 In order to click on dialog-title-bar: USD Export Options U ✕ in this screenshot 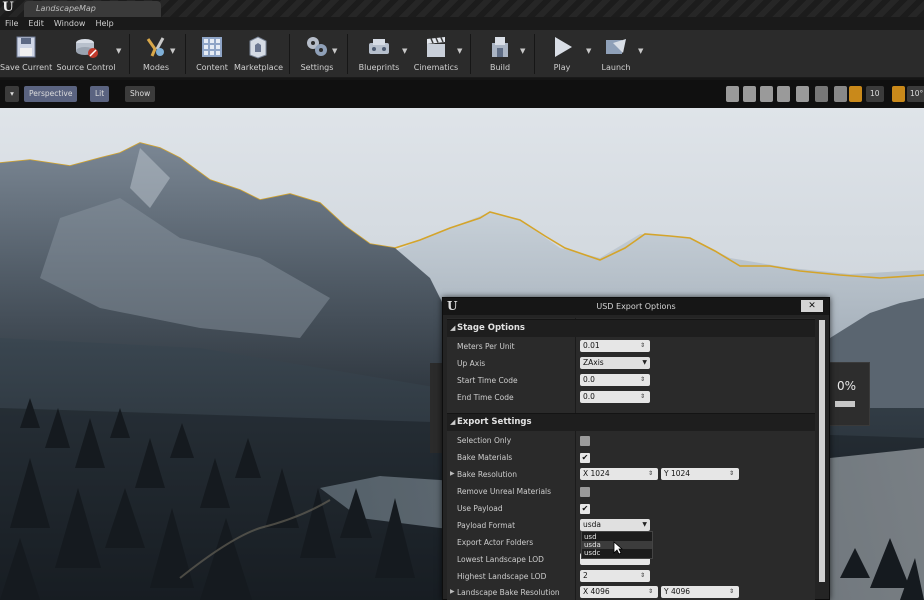, I will do `click(636, 306)`.